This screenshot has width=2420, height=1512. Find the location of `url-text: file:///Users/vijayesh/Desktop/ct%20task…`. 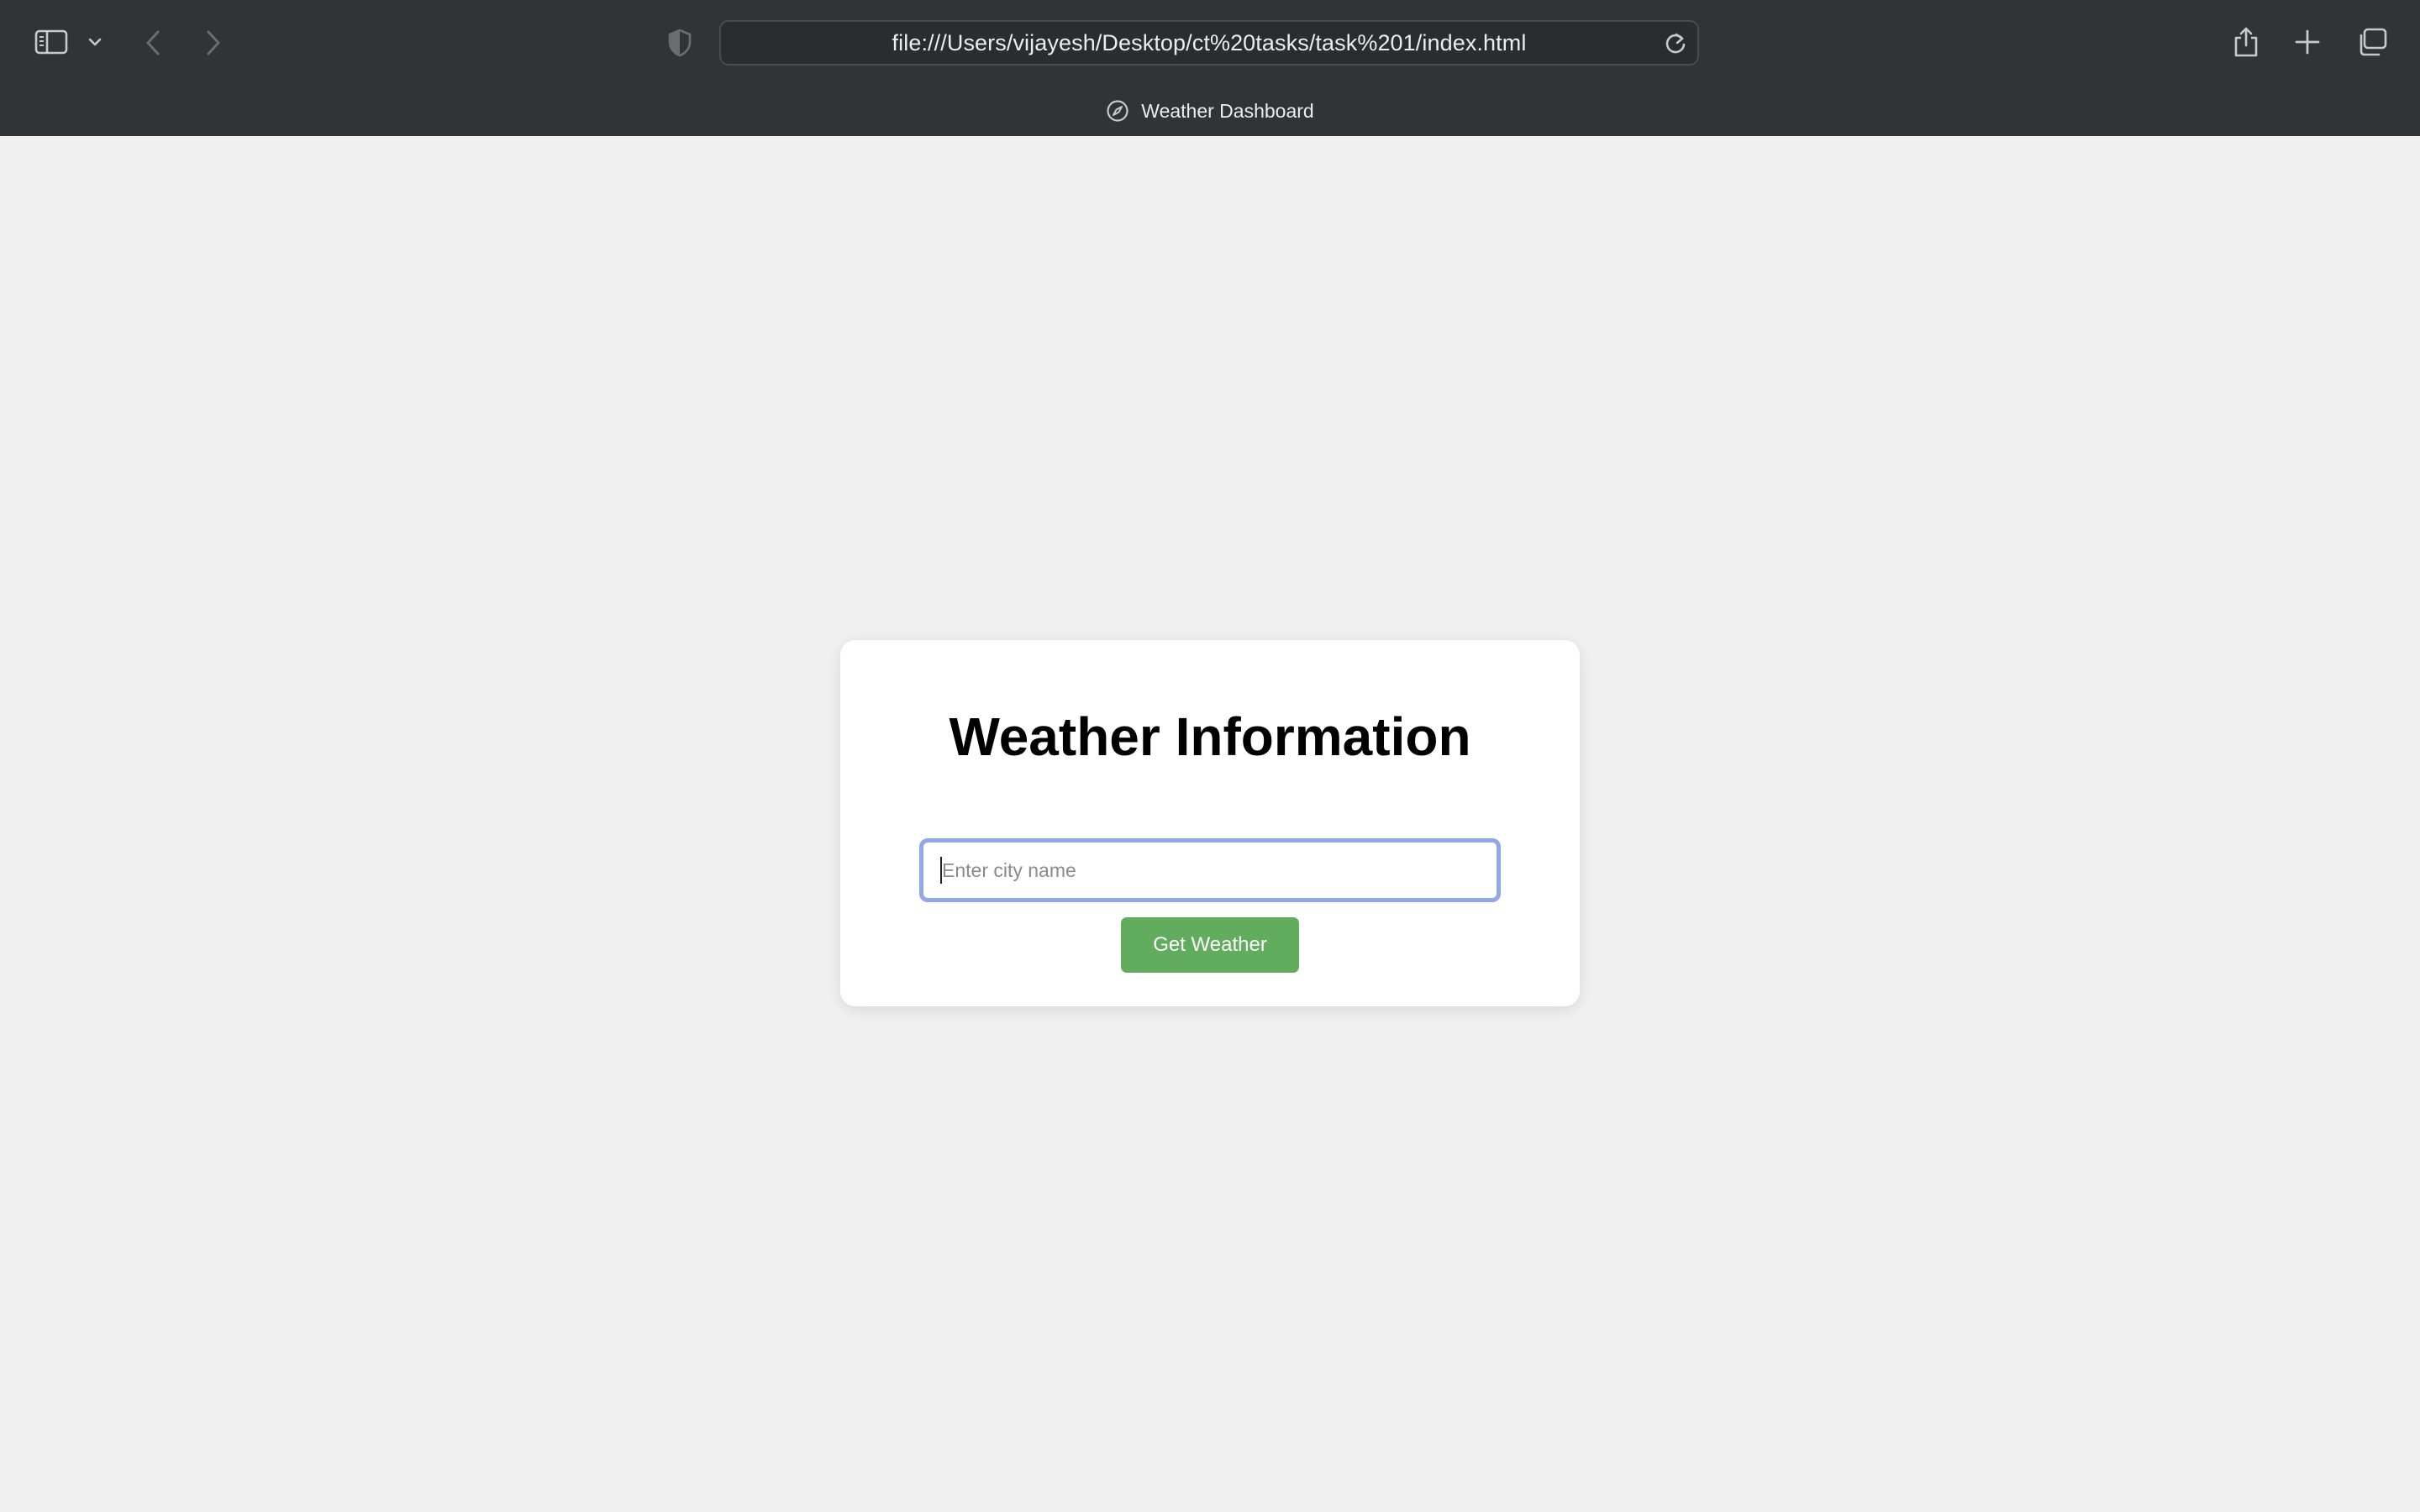

url-text: file:///Users/vijayesh/Desktop/ct%20task… is located at coordinates (1209, 43).